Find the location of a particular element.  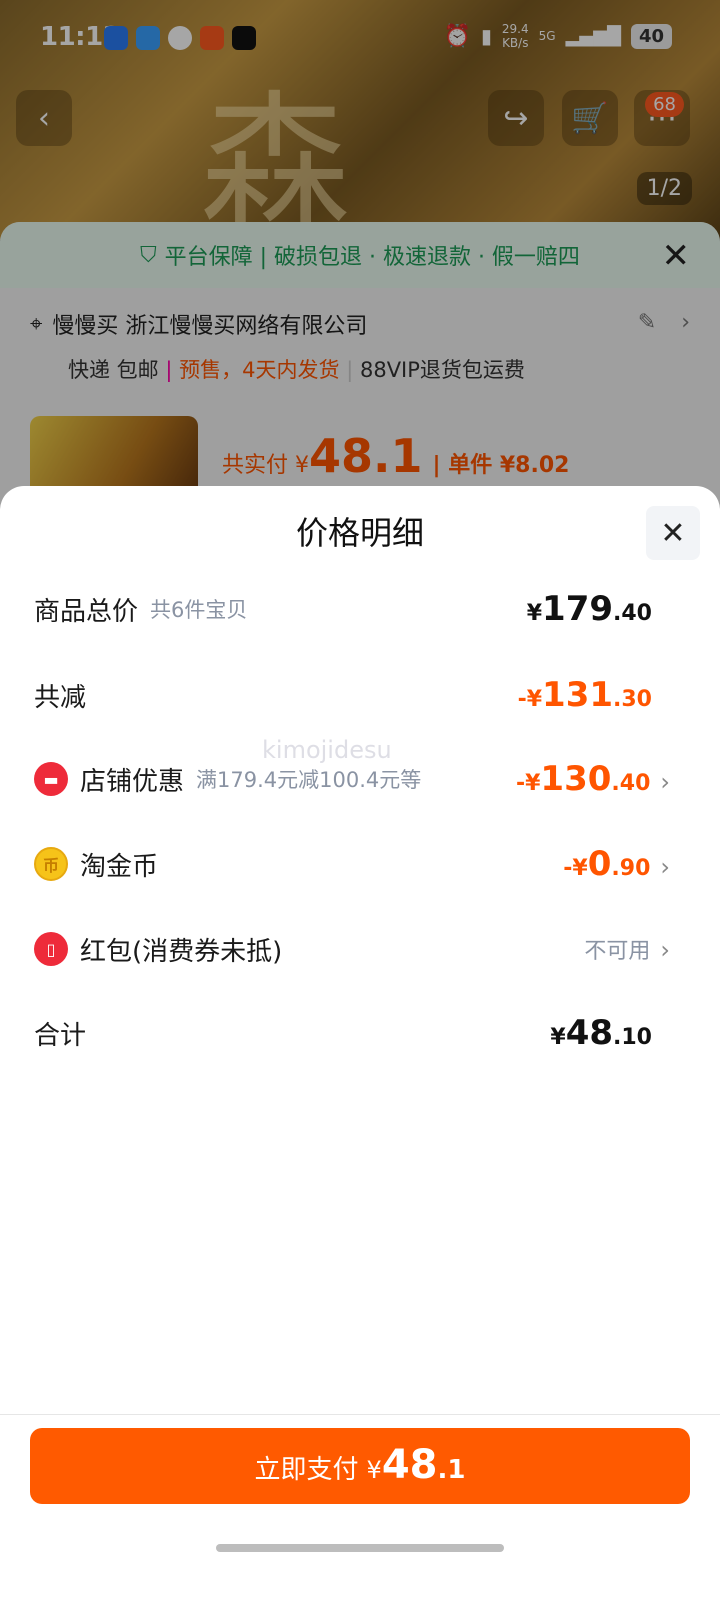

row-total-discount: 共减 -¥ 131.30 is located at coordinates (352, 695).